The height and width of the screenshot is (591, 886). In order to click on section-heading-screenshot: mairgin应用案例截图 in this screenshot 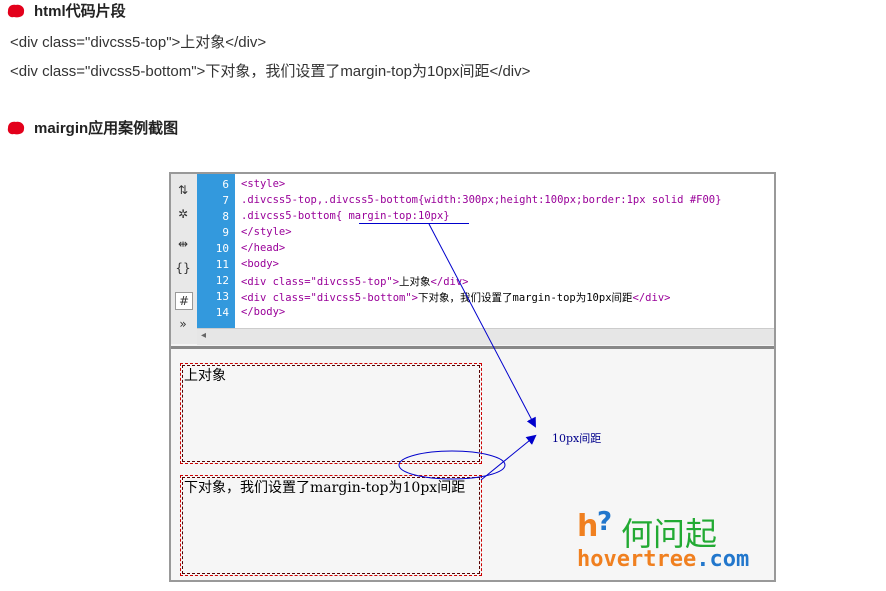, I will do `click(92, 127)`.